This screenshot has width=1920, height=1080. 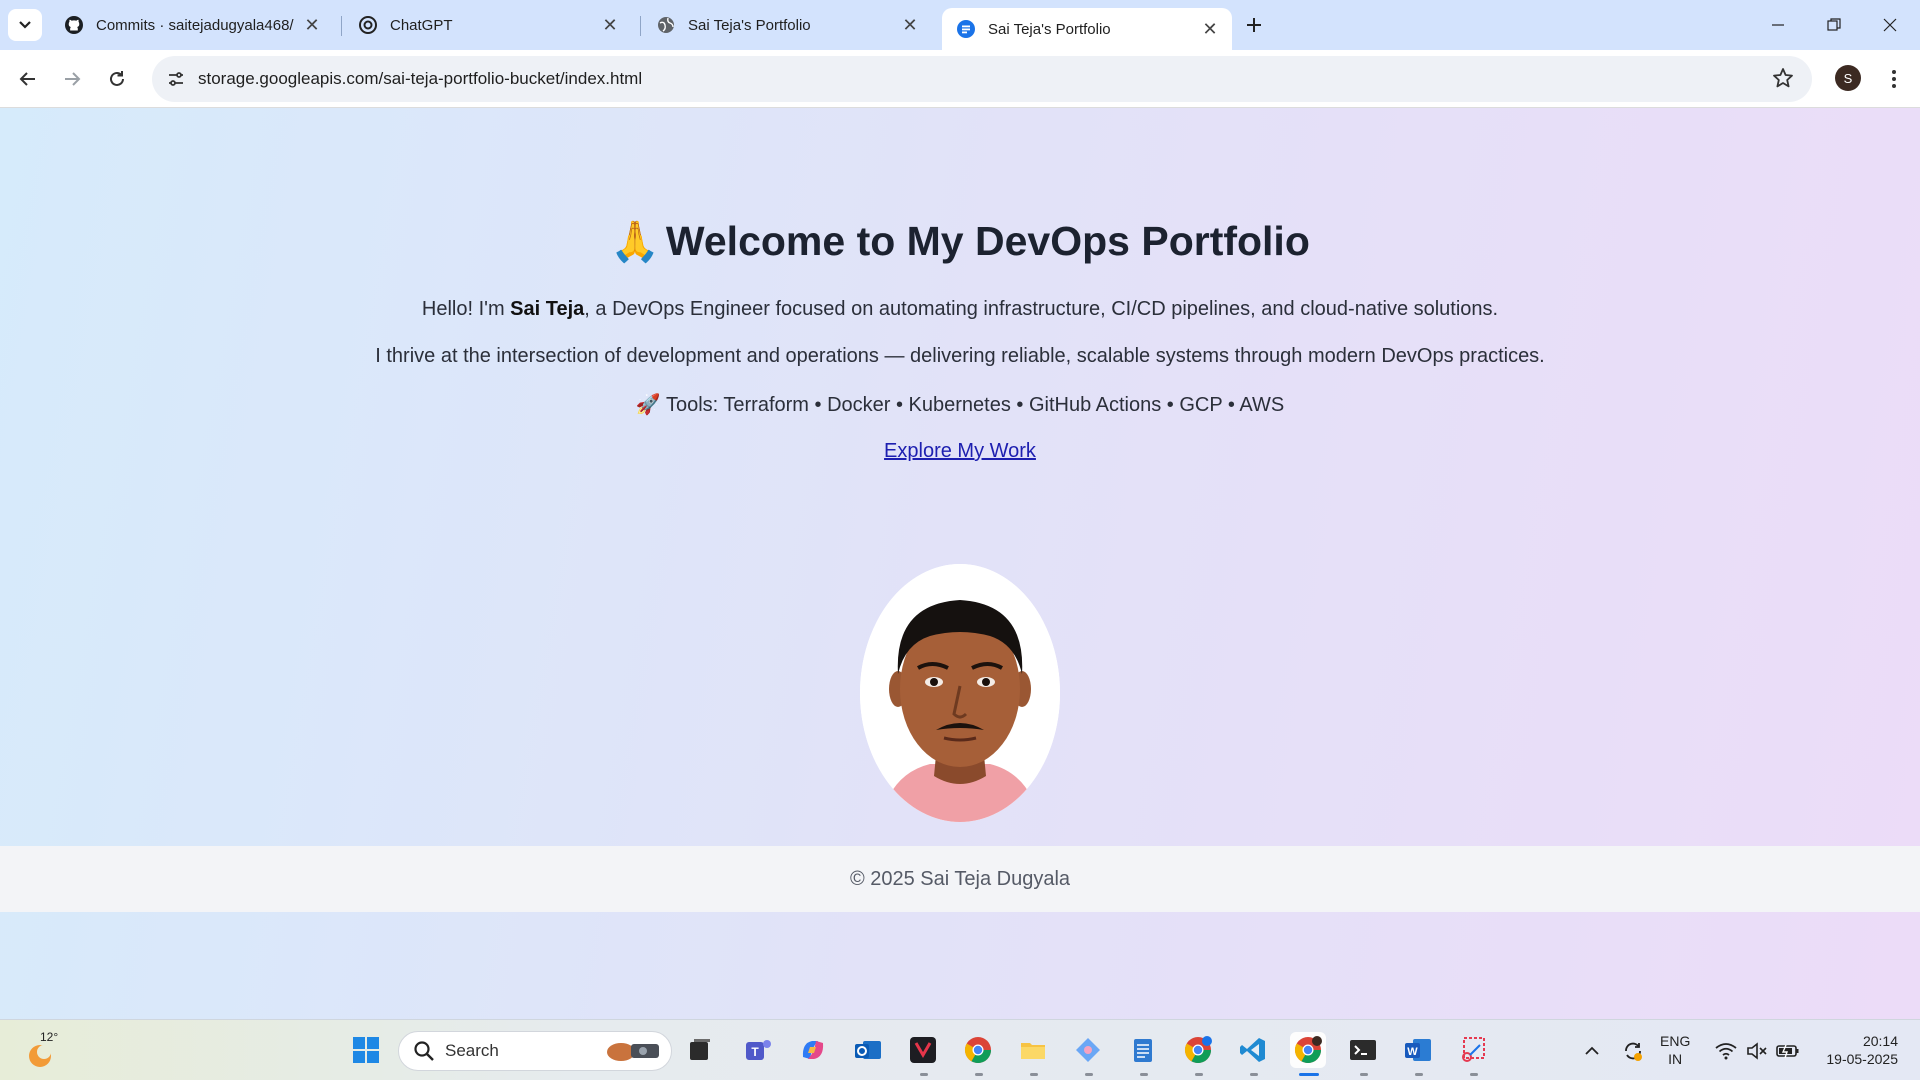 I want to click on plus-icon, so click(x=1254, y=25).